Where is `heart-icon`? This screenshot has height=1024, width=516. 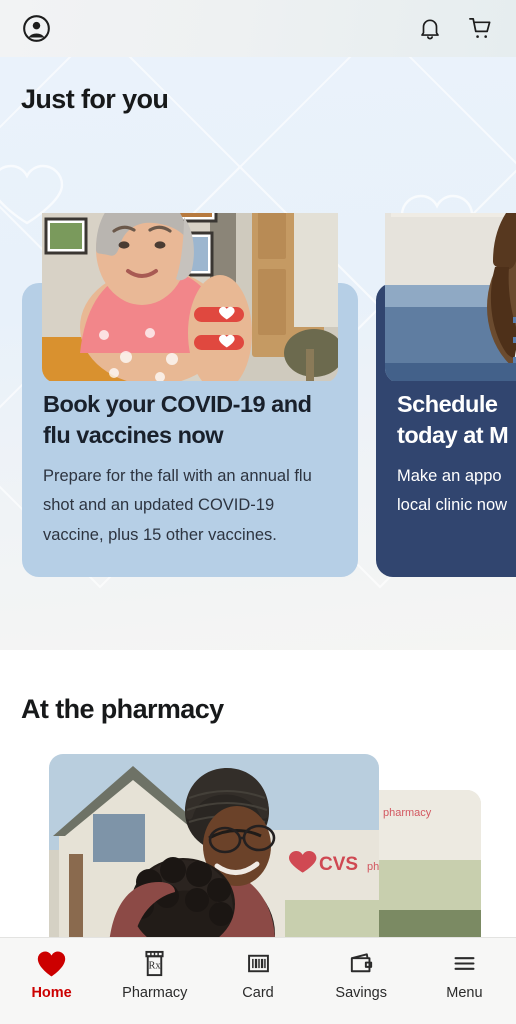
heart-icon is located at coordinates (51, 963).